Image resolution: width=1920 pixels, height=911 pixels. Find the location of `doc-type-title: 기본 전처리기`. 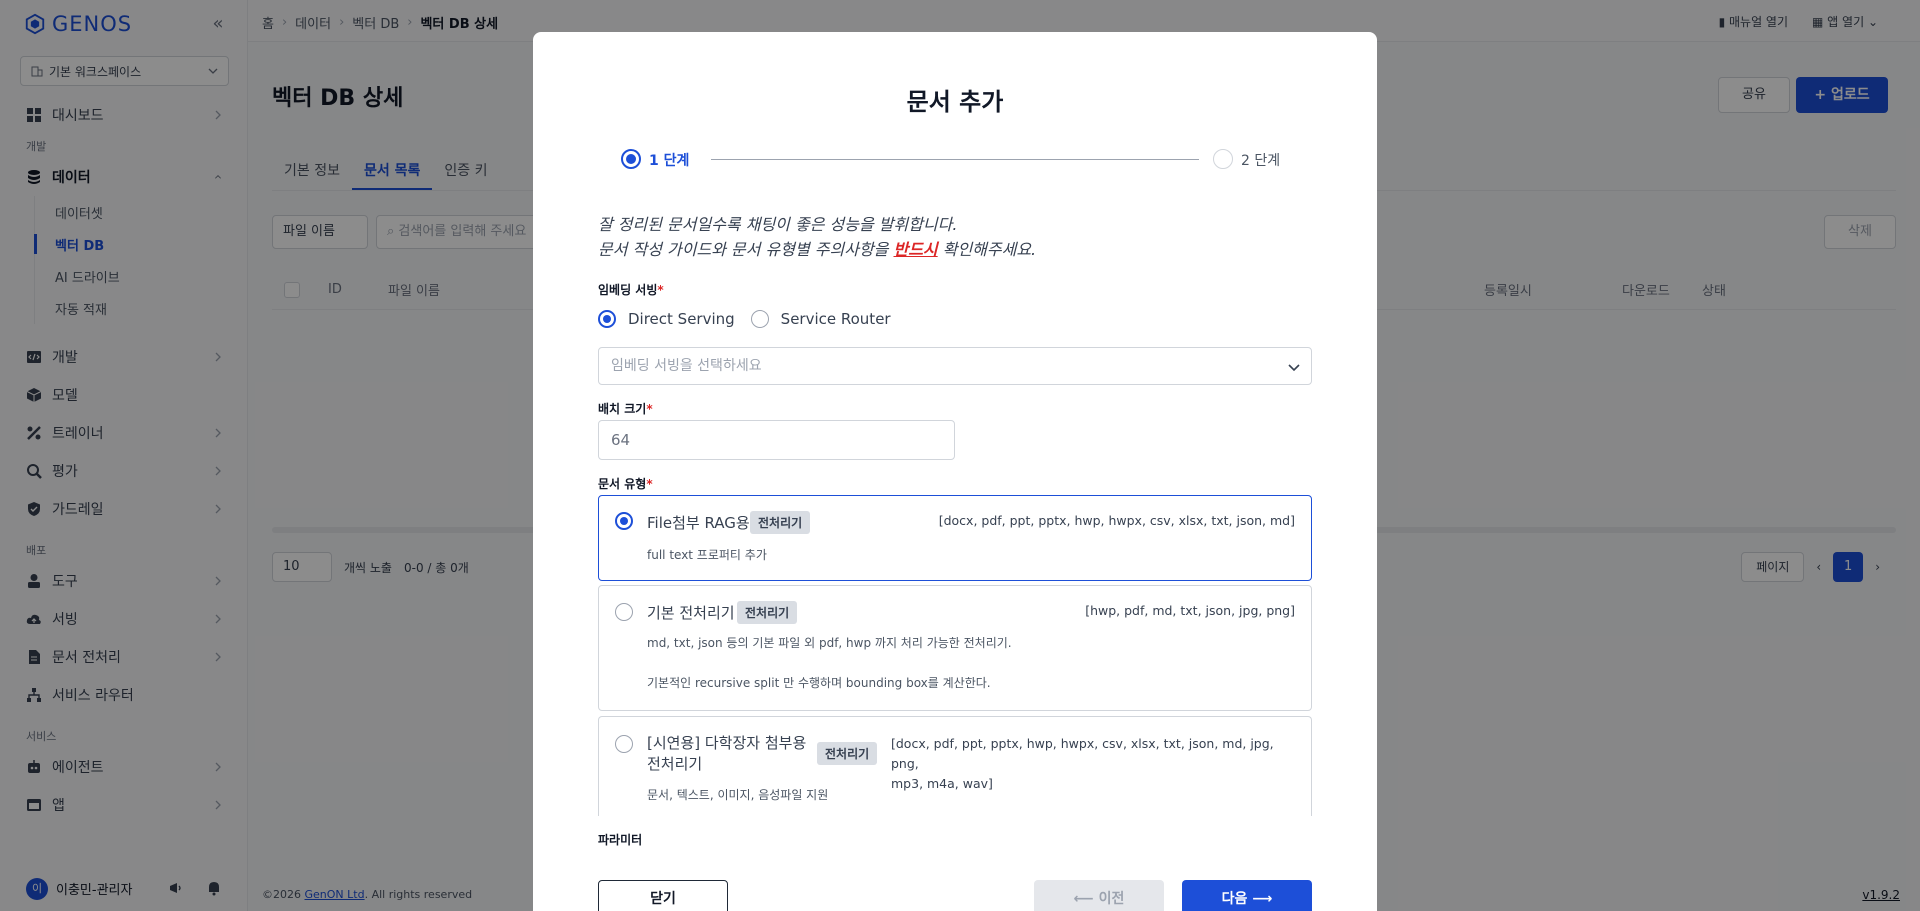

doc-type-title: 기본 전처리기 is located at coordinates (691, 613).